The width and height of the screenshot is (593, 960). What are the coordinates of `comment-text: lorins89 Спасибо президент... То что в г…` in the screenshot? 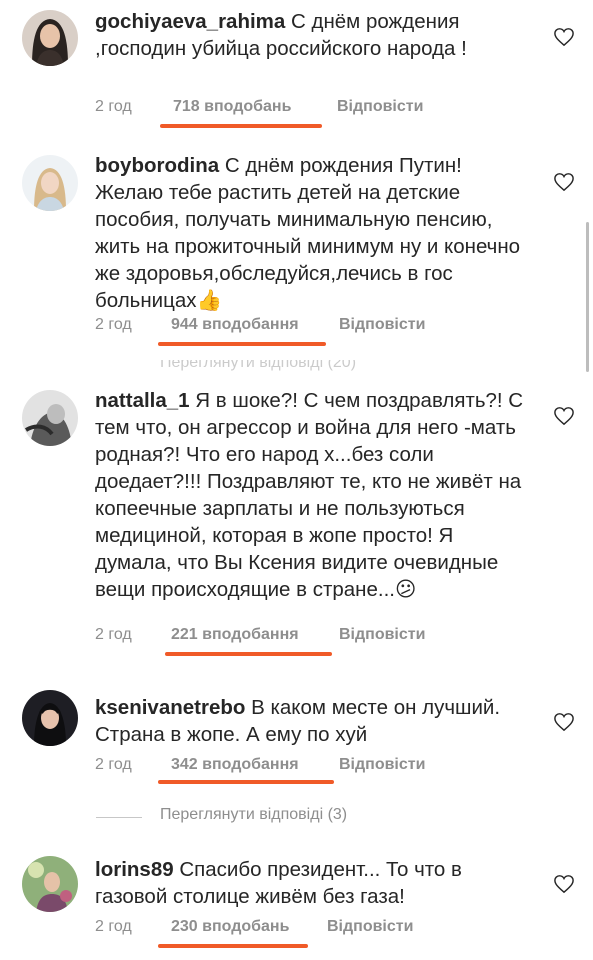 It's located at (315, 883).